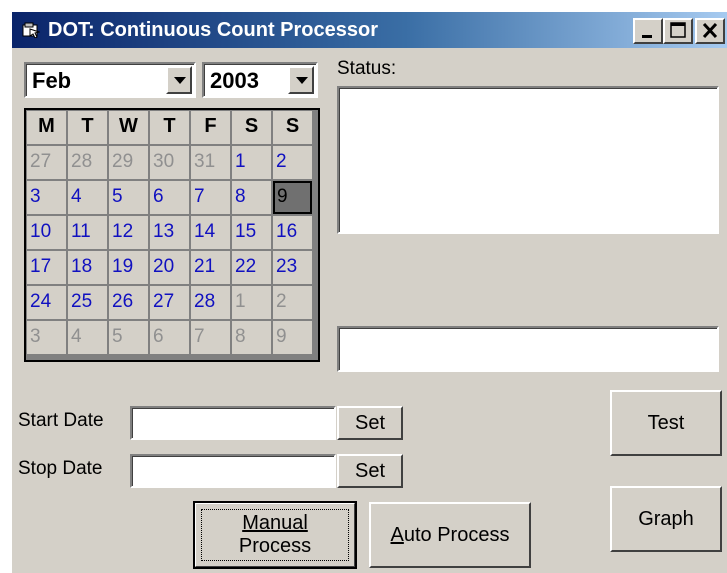 The width and height of the screenshot is (727, 573). I want to click on graph-button: Graph, so click(666, 519).